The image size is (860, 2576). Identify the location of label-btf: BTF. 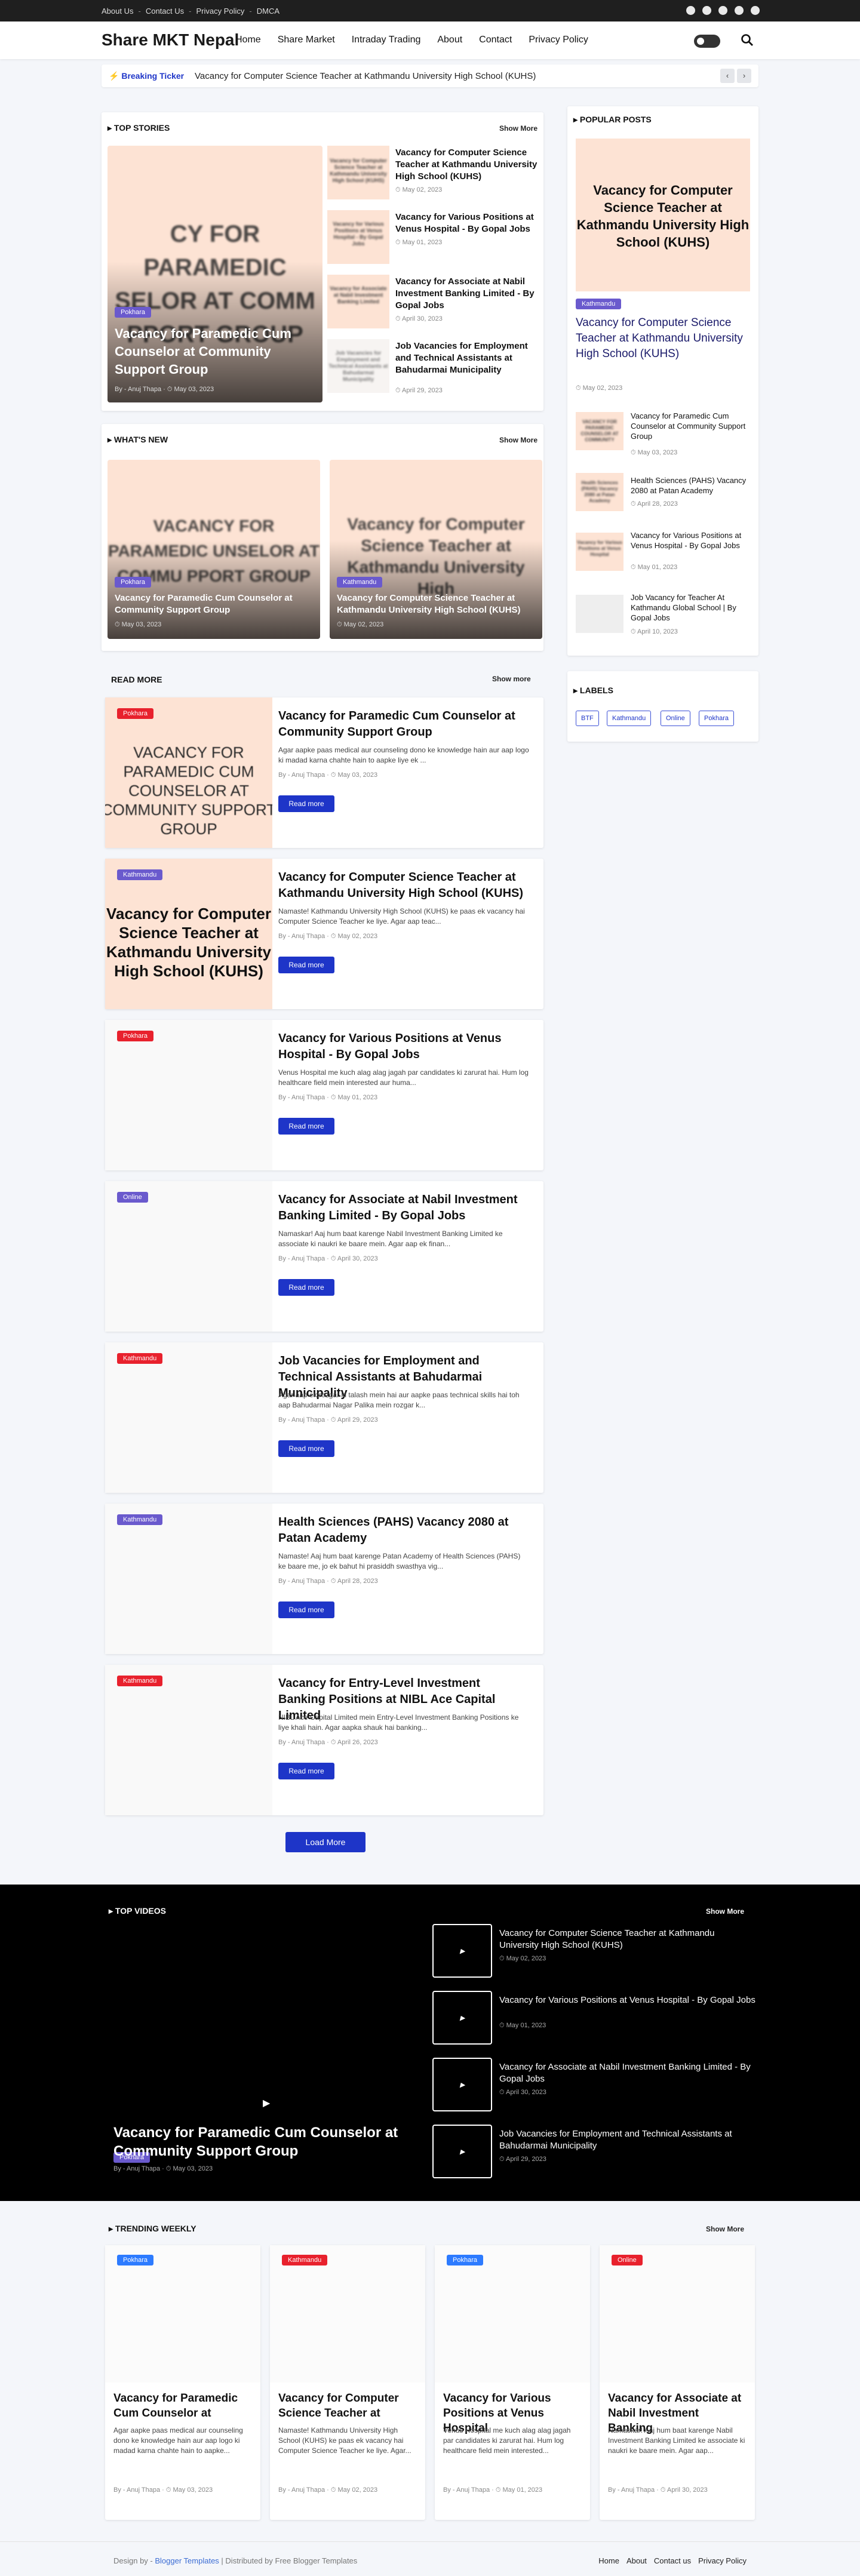
(587, 718).